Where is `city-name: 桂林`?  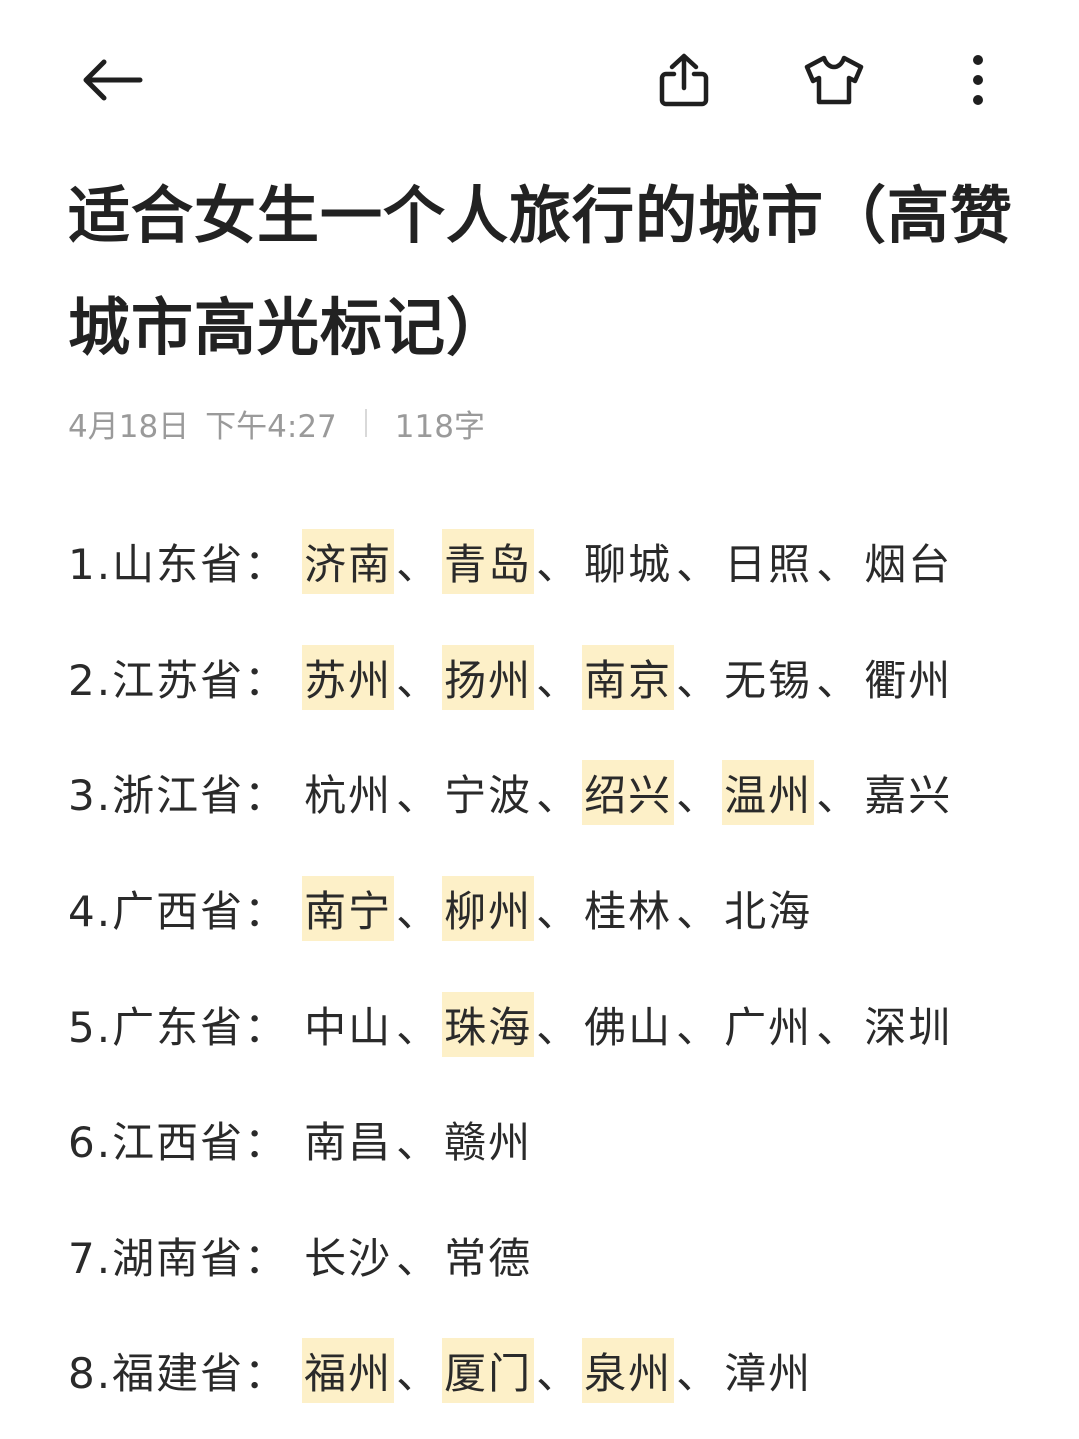 city-name: 桂林 is located at coordinates (628, 912).